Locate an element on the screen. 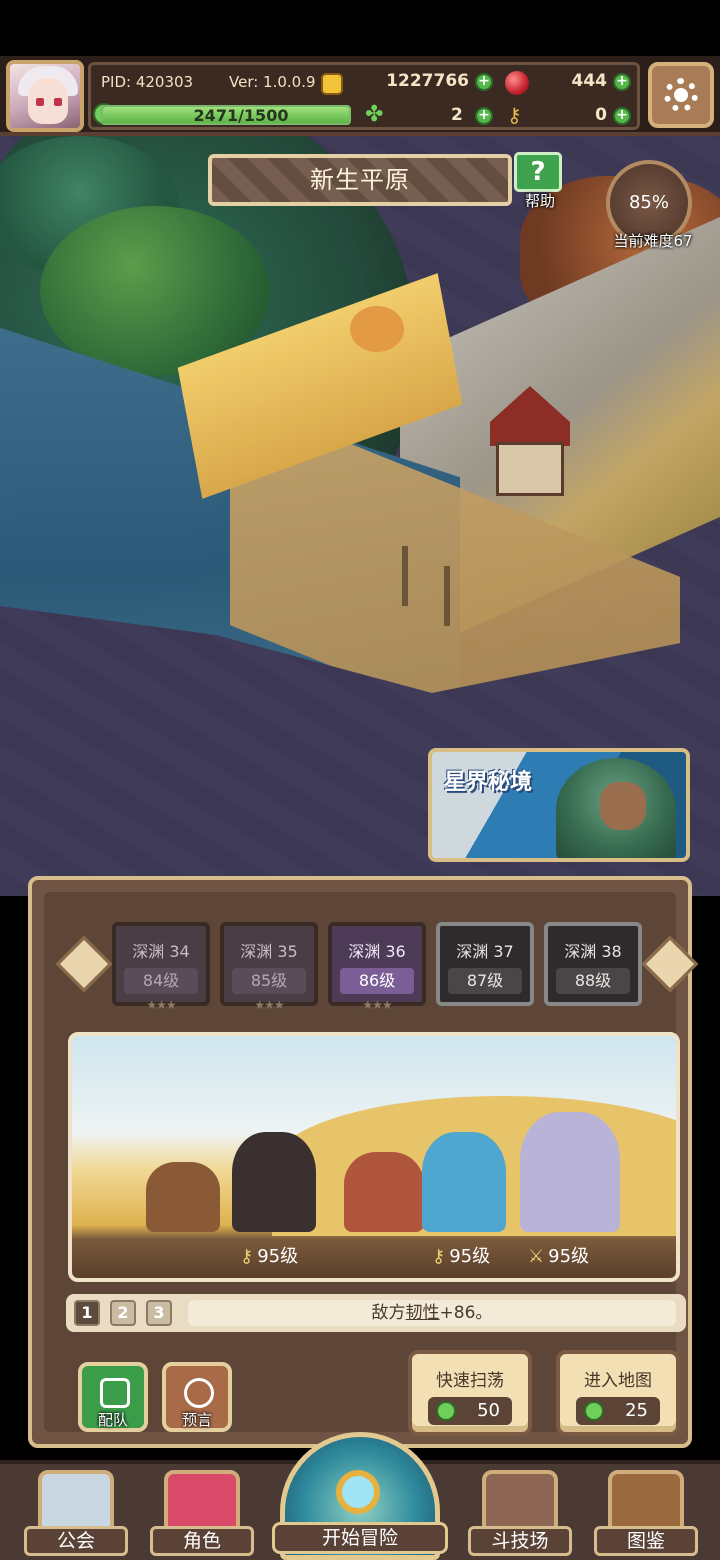  modifier-pager: 1 2 3 敌方韧性+86。 is located at coordinates (376, 1313).